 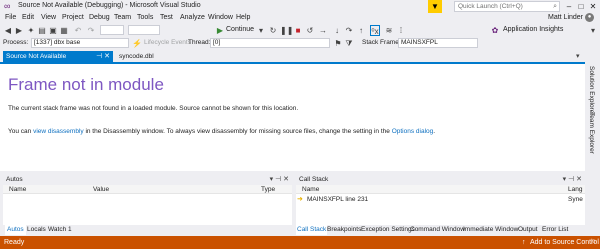 I want to click on continue-button: Continue, so click(x=240, y=29).